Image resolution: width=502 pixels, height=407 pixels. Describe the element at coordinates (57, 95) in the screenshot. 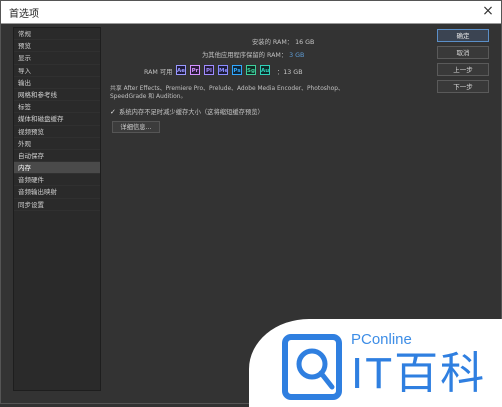

I see `sidebar-item-grids-guides: 网格和参考线` at that location.